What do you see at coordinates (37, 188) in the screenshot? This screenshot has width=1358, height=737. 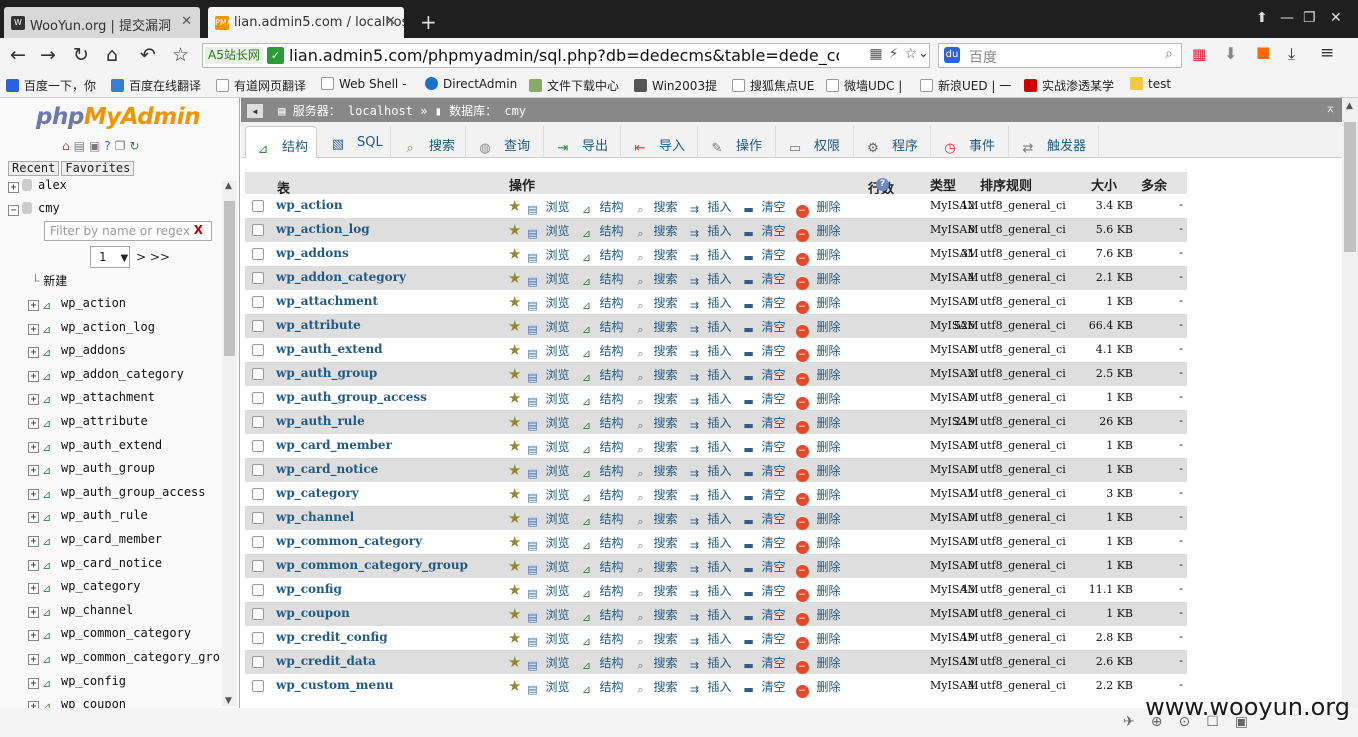 I see `db-node-alex: + alex` at bounding box center [37, 188].